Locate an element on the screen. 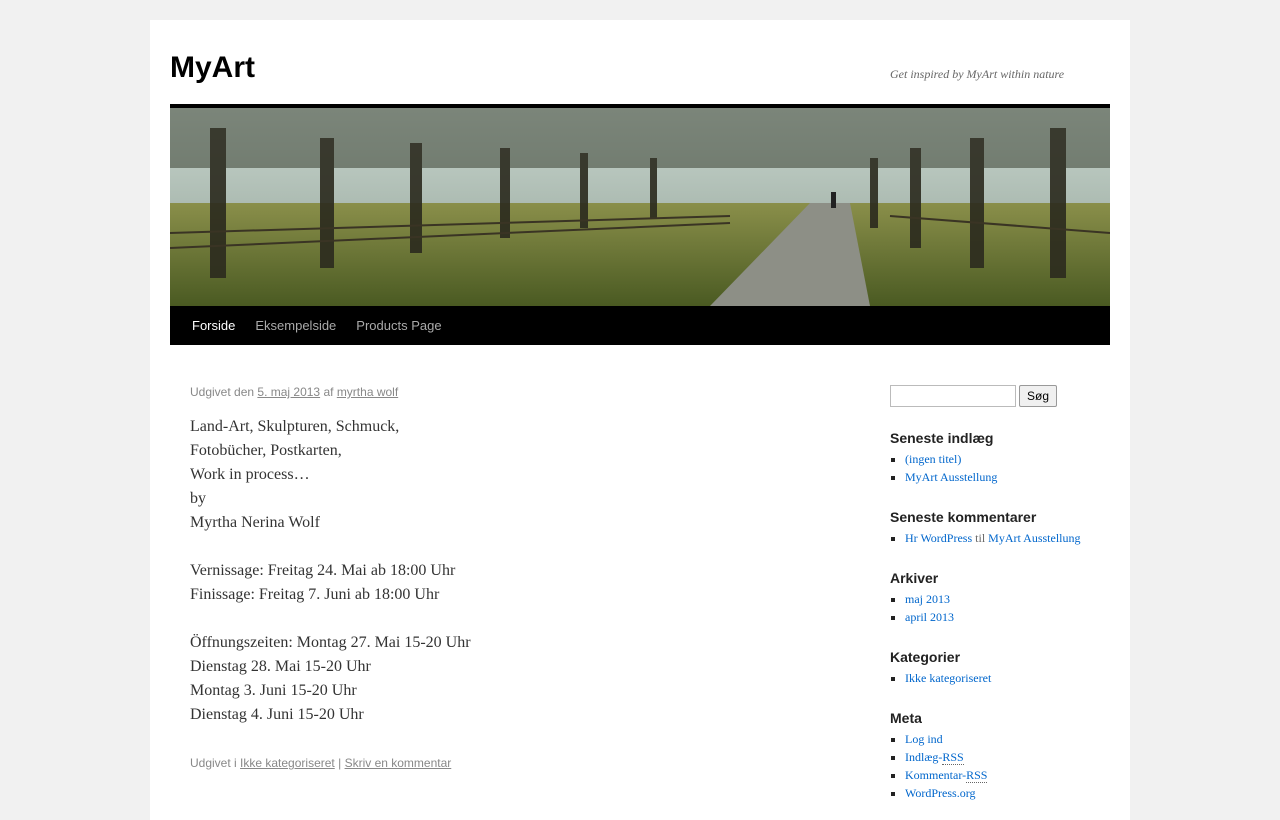 The image size is (1280, 820). post-category-link: Ikke kategoriseret is located at coordinates (287, 763).